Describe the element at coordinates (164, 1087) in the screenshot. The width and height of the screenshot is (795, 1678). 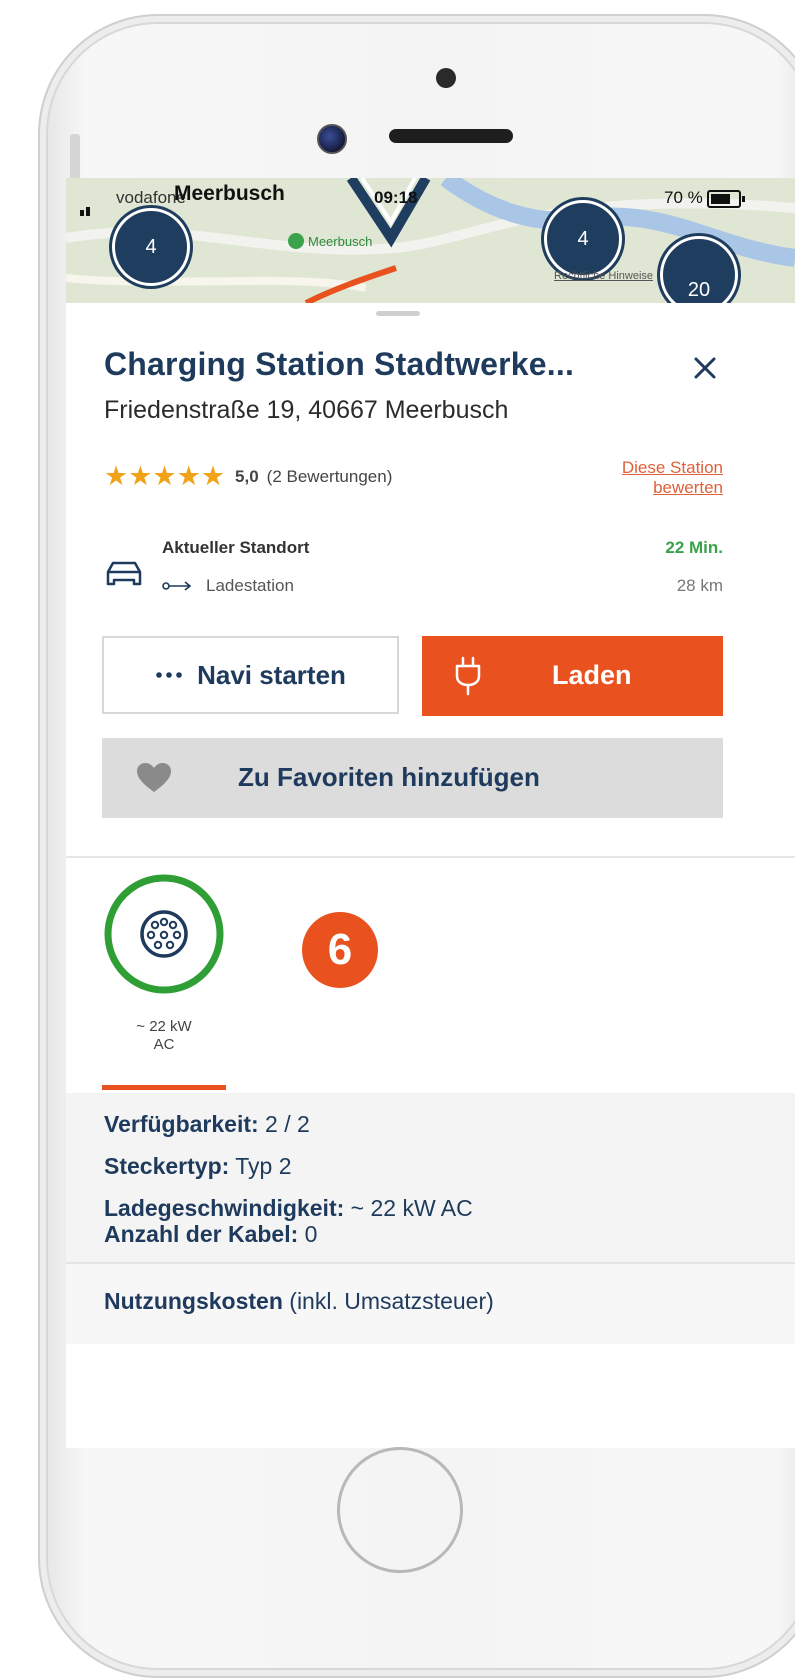
I see `selected-connector-indicator` at that location.